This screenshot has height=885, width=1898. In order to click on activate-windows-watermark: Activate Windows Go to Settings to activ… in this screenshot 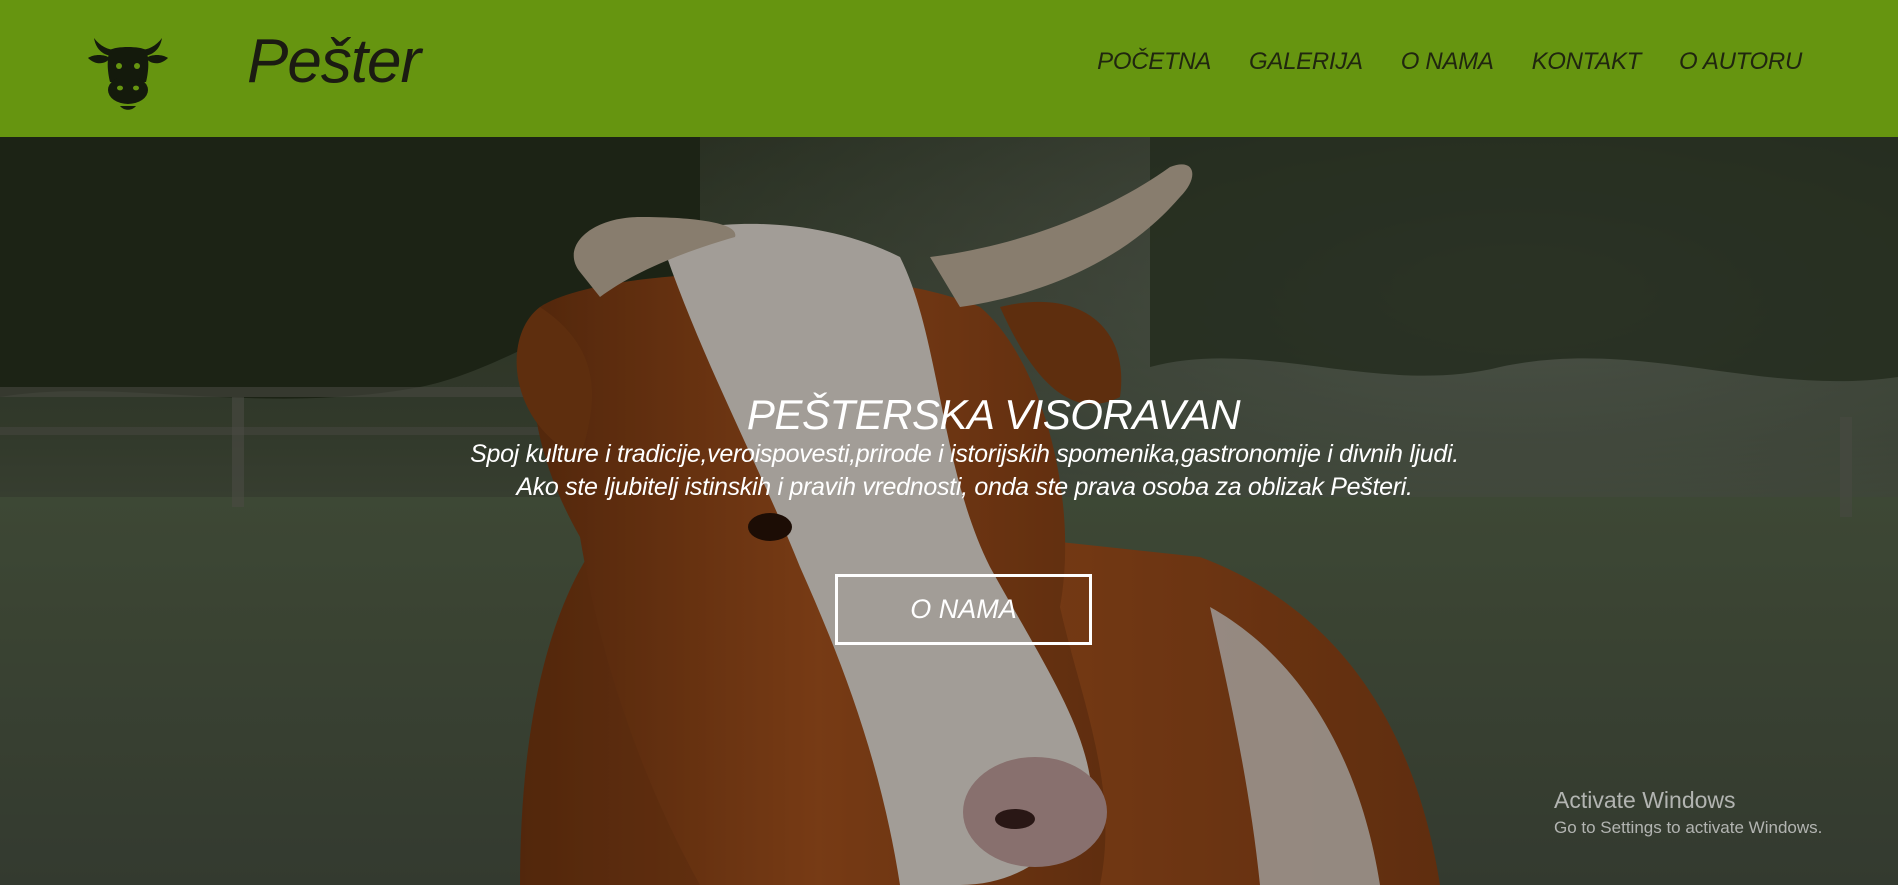, I will do `click(1688, 813)`.